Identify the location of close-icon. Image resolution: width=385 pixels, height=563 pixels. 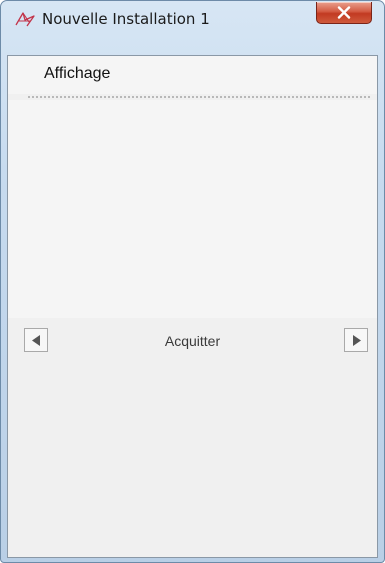
(344, 12).